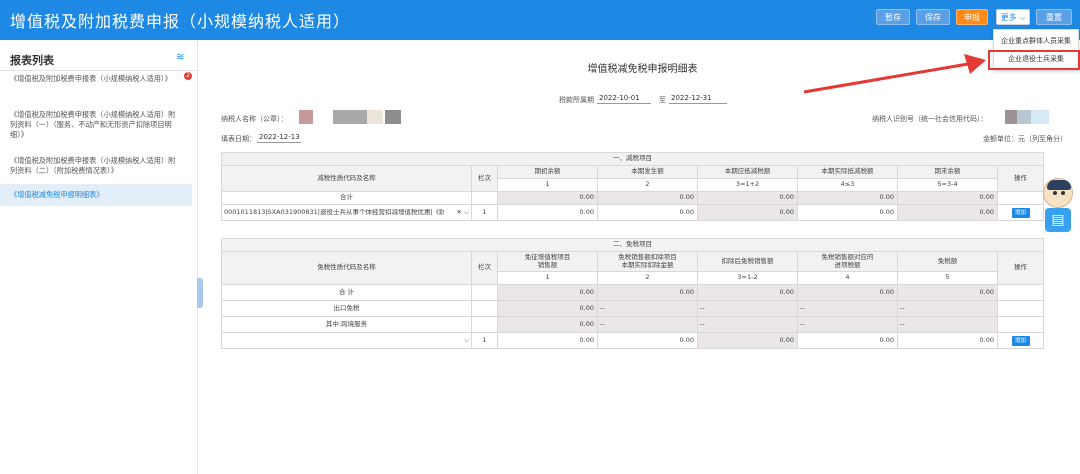 The image size is (1080, 474). I want to click on period-label: 税款所属期, so click(576, 100).